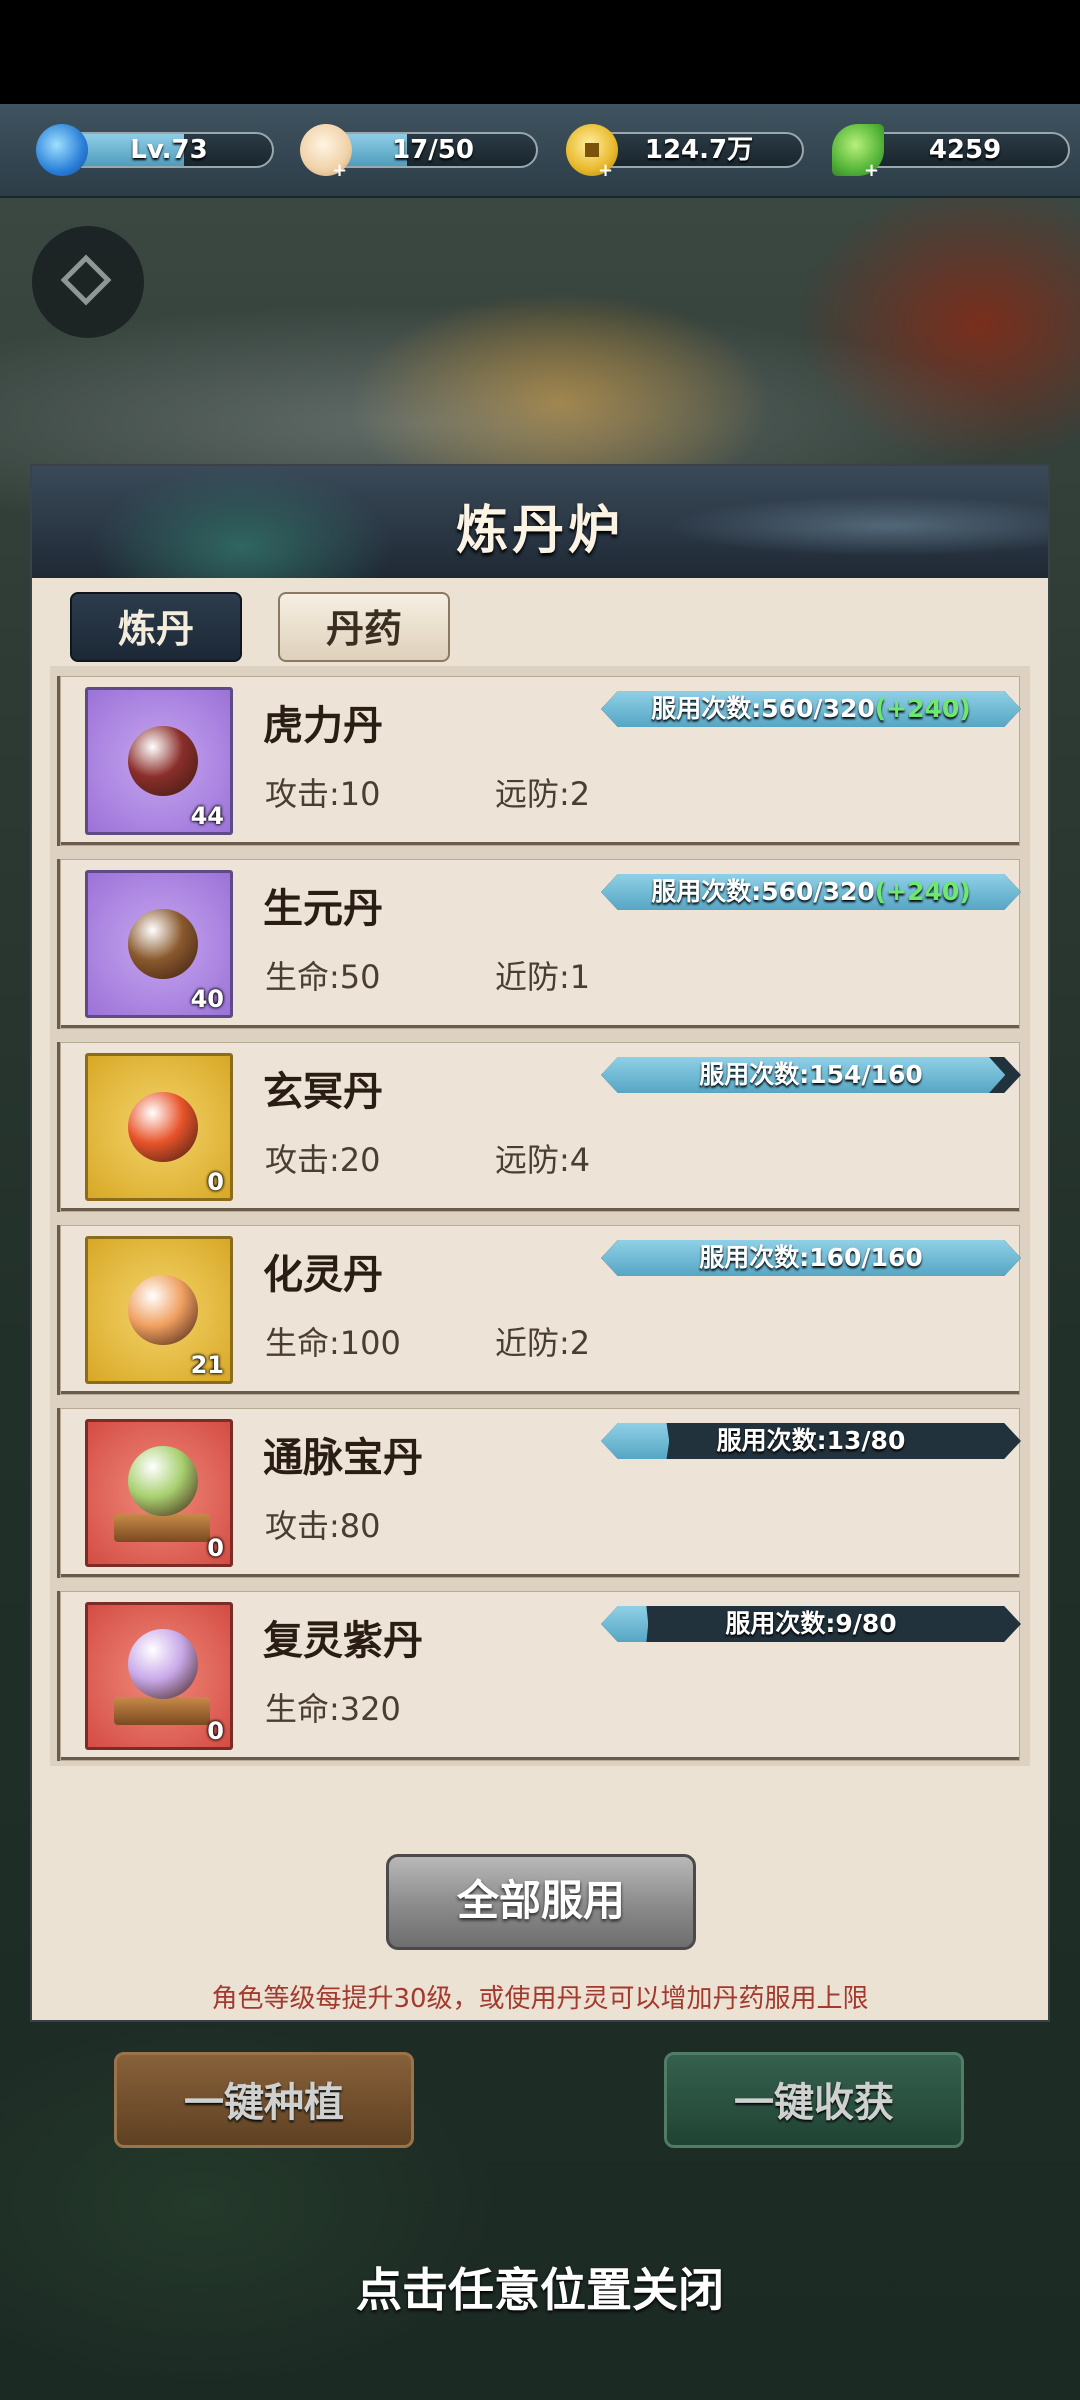 This screenshot has height=2400, width=1080. Describe the element at coordinates (540, 2287) in the screenshot. I see `close-hint: 点击任意位置关闭` at that location.